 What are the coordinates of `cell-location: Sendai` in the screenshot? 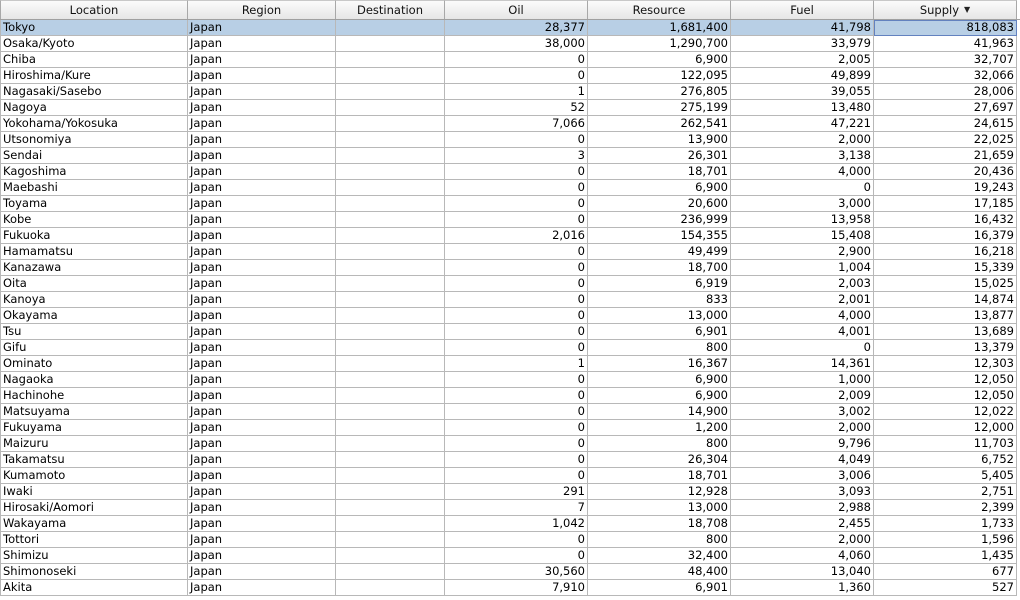 It's located at (94, 156).